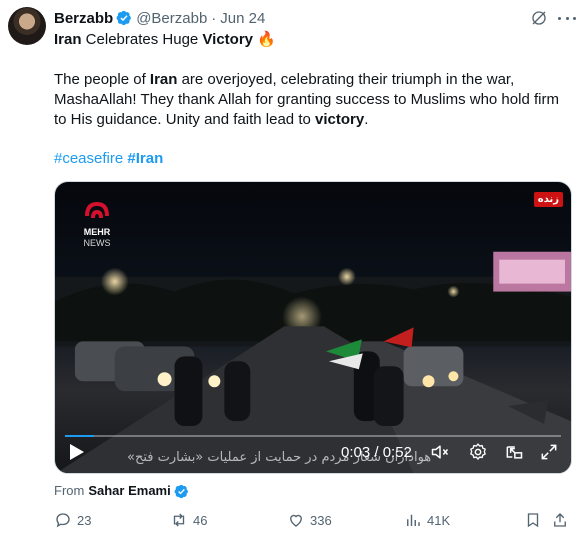  What do you see at coordinates (97, 232) in the screenshot?
I see `logo-text-mehr: MEHR` at bounding box center [97, 232].